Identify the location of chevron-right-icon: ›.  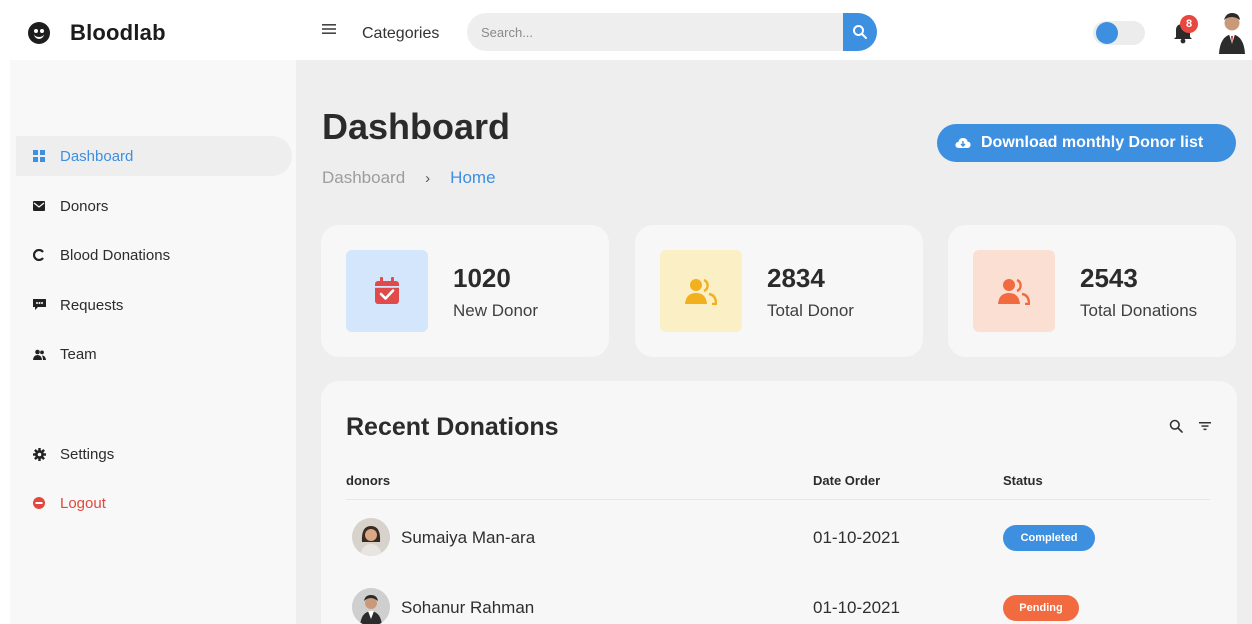
(428, 178).